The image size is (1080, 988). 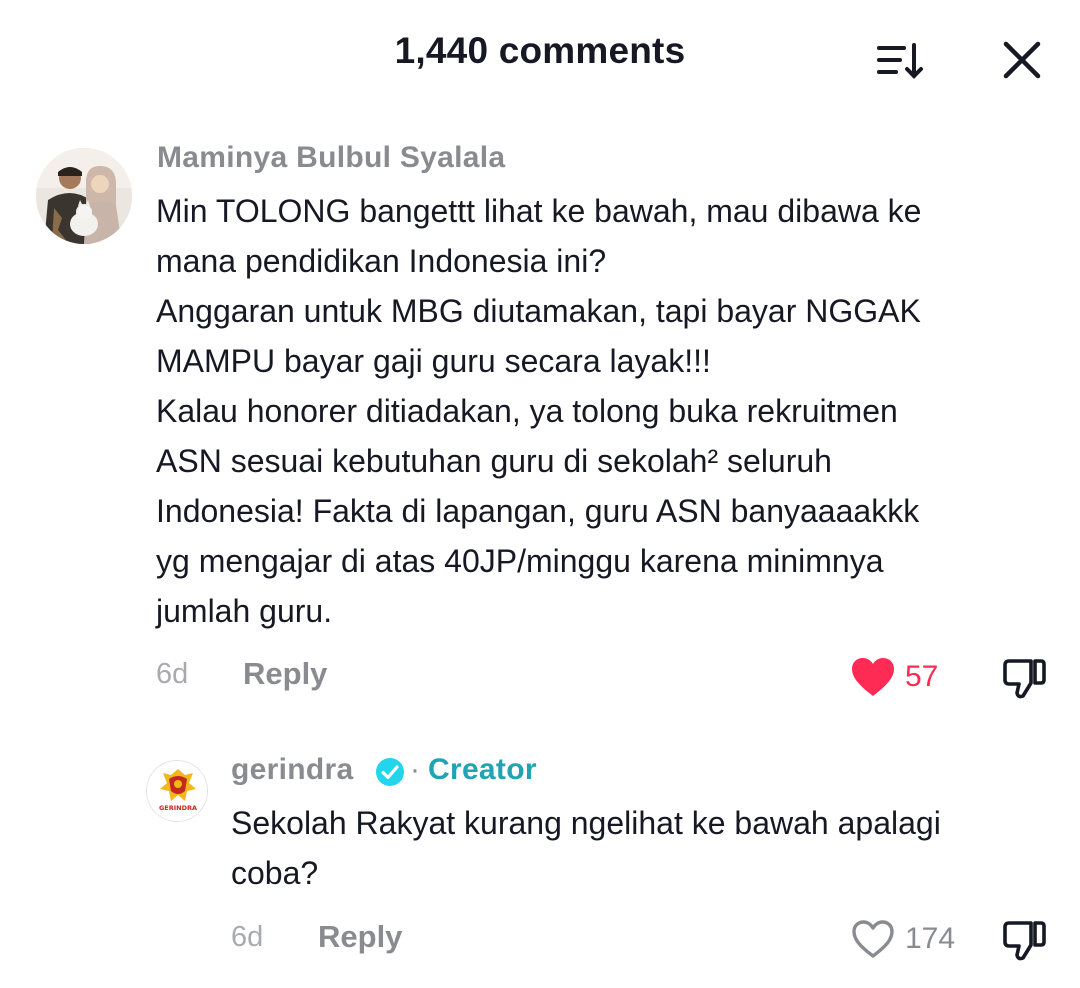 I want to click on heart-filled-icon, so click(x=873, y=677).